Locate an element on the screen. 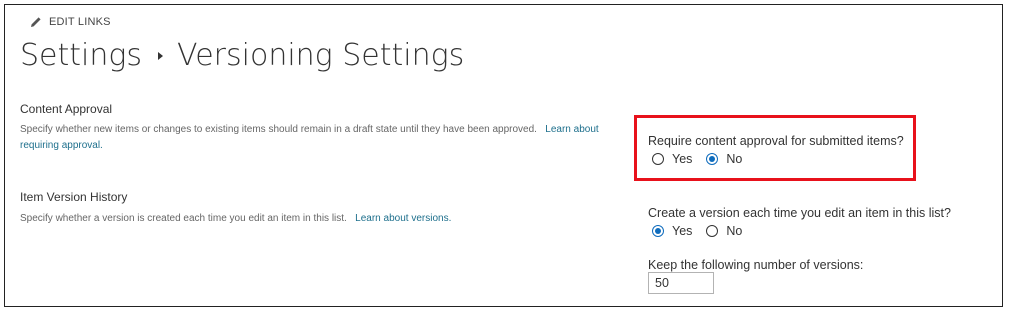 The height and width of the screenshot is (317, 1014). create-version-yes-option: Yes is located at coordinates (672, 231).